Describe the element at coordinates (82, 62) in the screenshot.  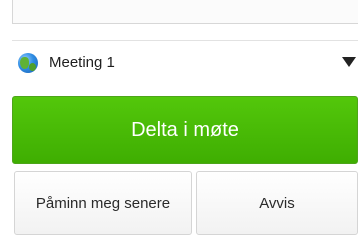
I see `meeting-name: Meeting 1` at that location.